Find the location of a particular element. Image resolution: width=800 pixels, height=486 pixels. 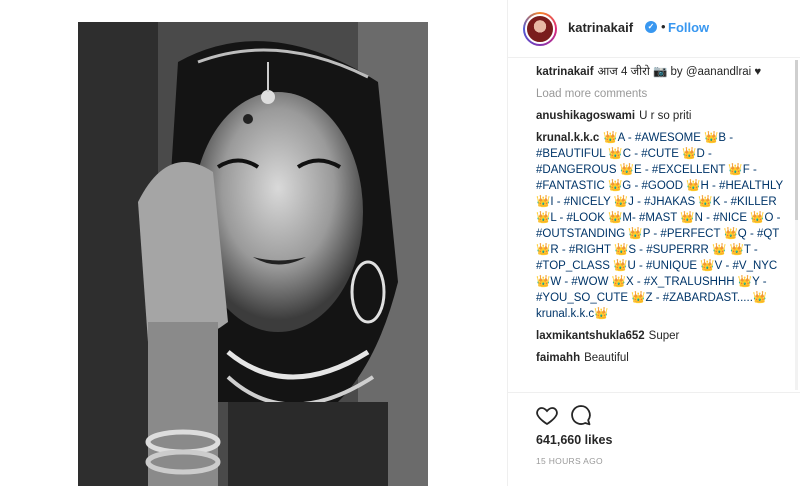

load-more-comments-link: Load more comments is located at coordinates (661, 94).